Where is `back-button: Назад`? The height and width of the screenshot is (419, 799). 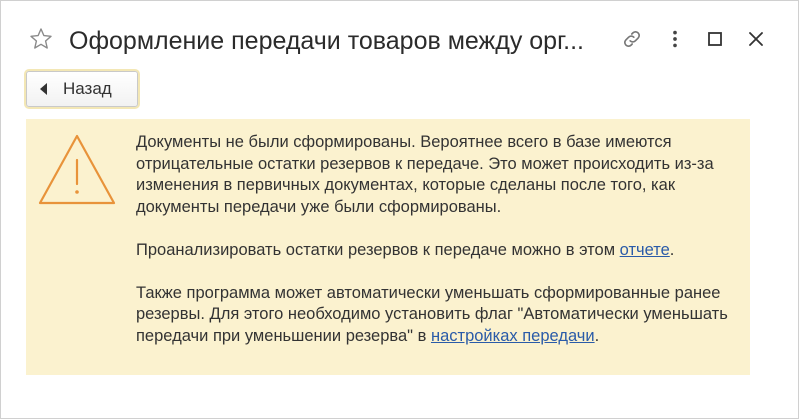 back-button: Назад is located at coordinates (82, 89).